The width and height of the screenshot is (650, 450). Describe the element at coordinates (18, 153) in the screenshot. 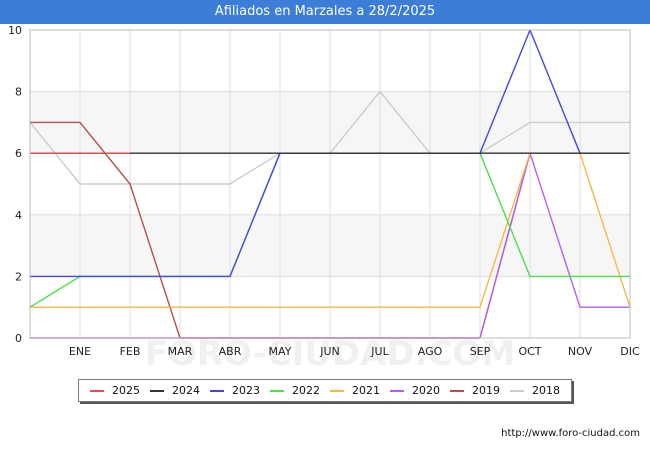

I see `y-tick-label: 6` at that location.